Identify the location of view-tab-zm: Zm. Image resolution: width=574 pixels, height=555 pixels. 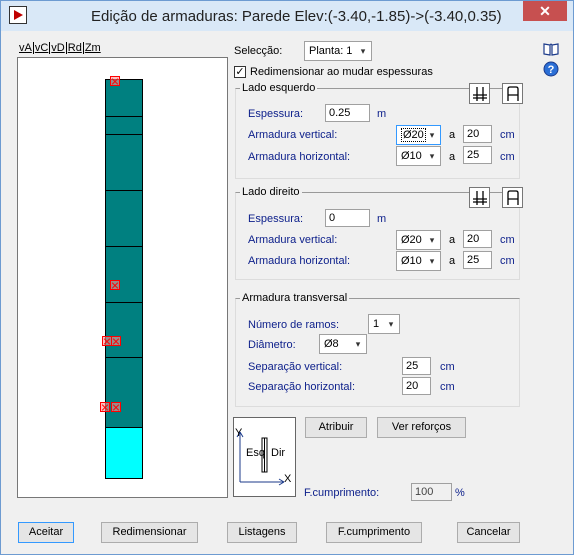
(93, 48).